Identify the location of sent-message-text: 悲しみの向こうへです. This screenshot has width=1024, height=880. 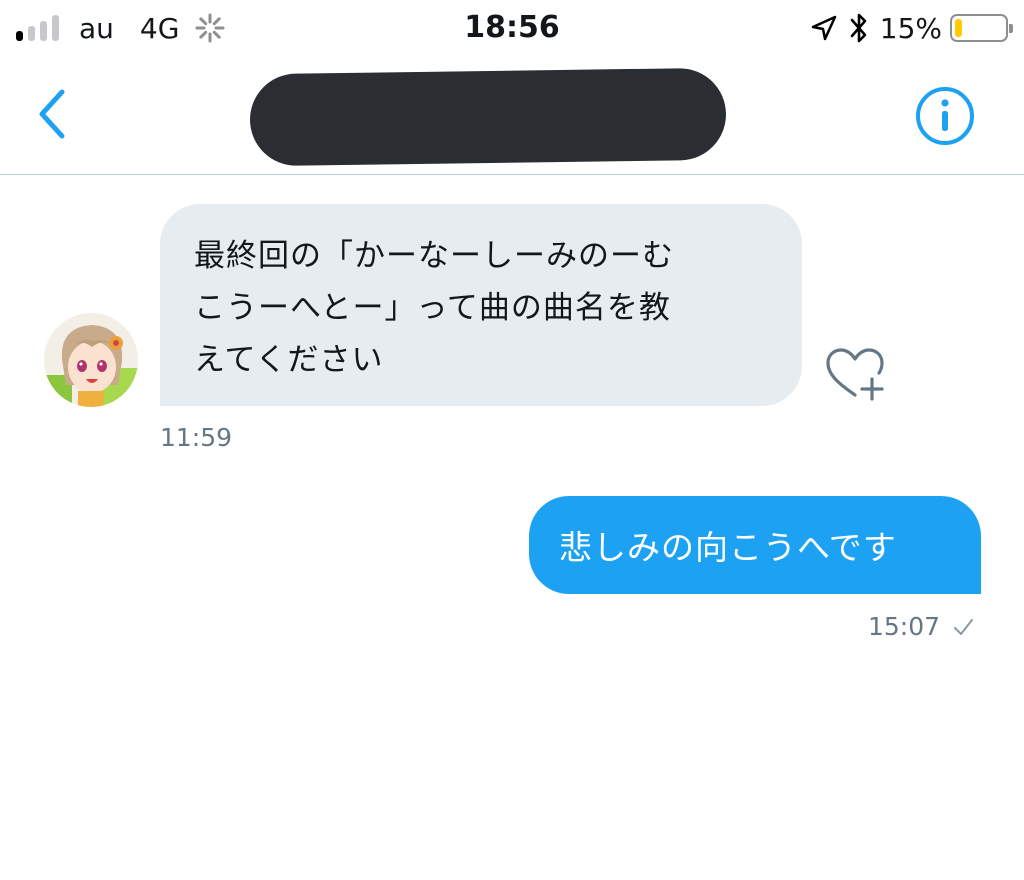
(728, 547).